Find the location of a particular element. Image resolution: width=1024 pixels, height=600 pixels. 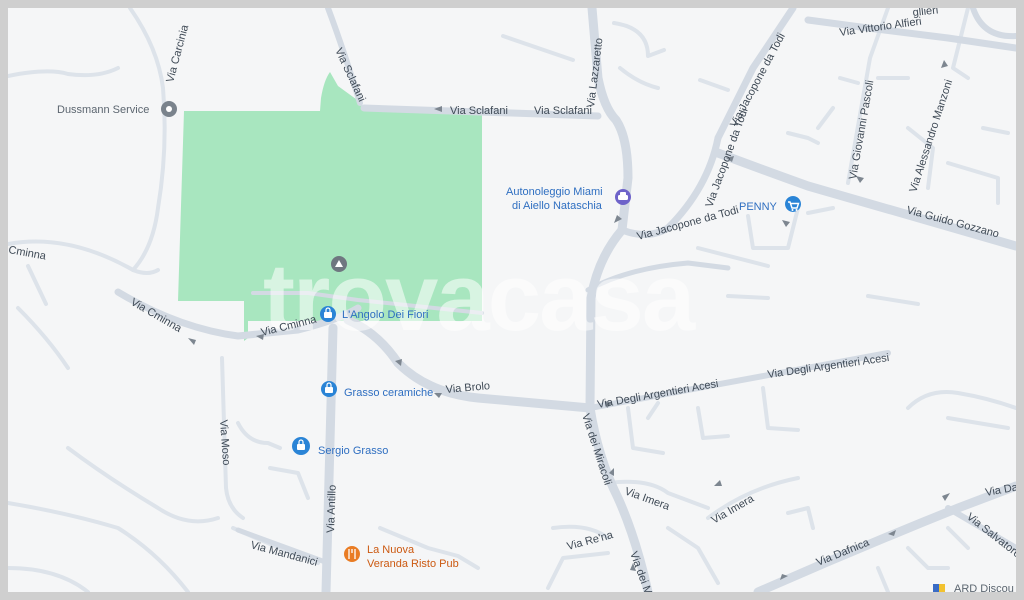

poi-penny-label: PENNY is located at coordinates (758, 207).